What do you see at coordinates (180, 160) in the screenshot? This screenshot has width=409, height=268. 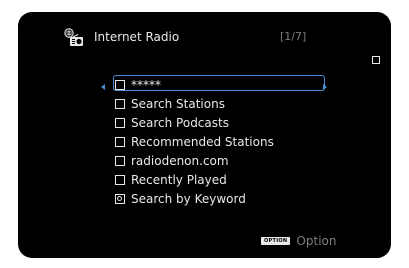 I see `menu-item-label: radiodenon.com` at bounding box center [180, 160].